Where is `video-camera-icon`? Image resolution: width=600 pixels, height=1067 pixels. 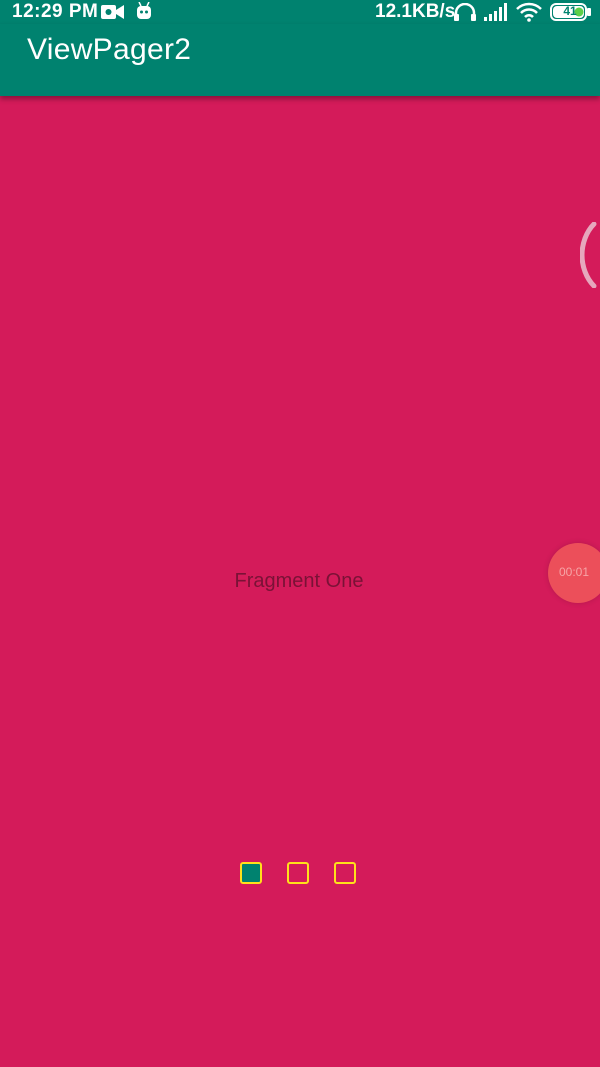 video-camera-icon is located at coordinates (113, 15).